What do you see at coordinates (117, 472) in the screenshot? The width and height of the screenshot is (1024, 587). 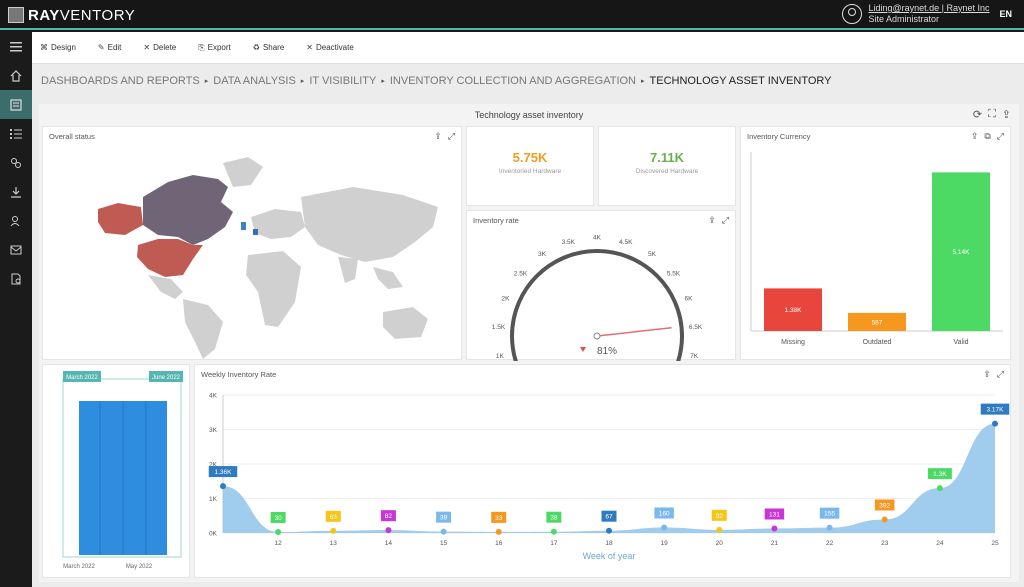 I see `date-range-selector: March 2022 June 2022 March 2022 May 2022` at bounding box center [117, 472].